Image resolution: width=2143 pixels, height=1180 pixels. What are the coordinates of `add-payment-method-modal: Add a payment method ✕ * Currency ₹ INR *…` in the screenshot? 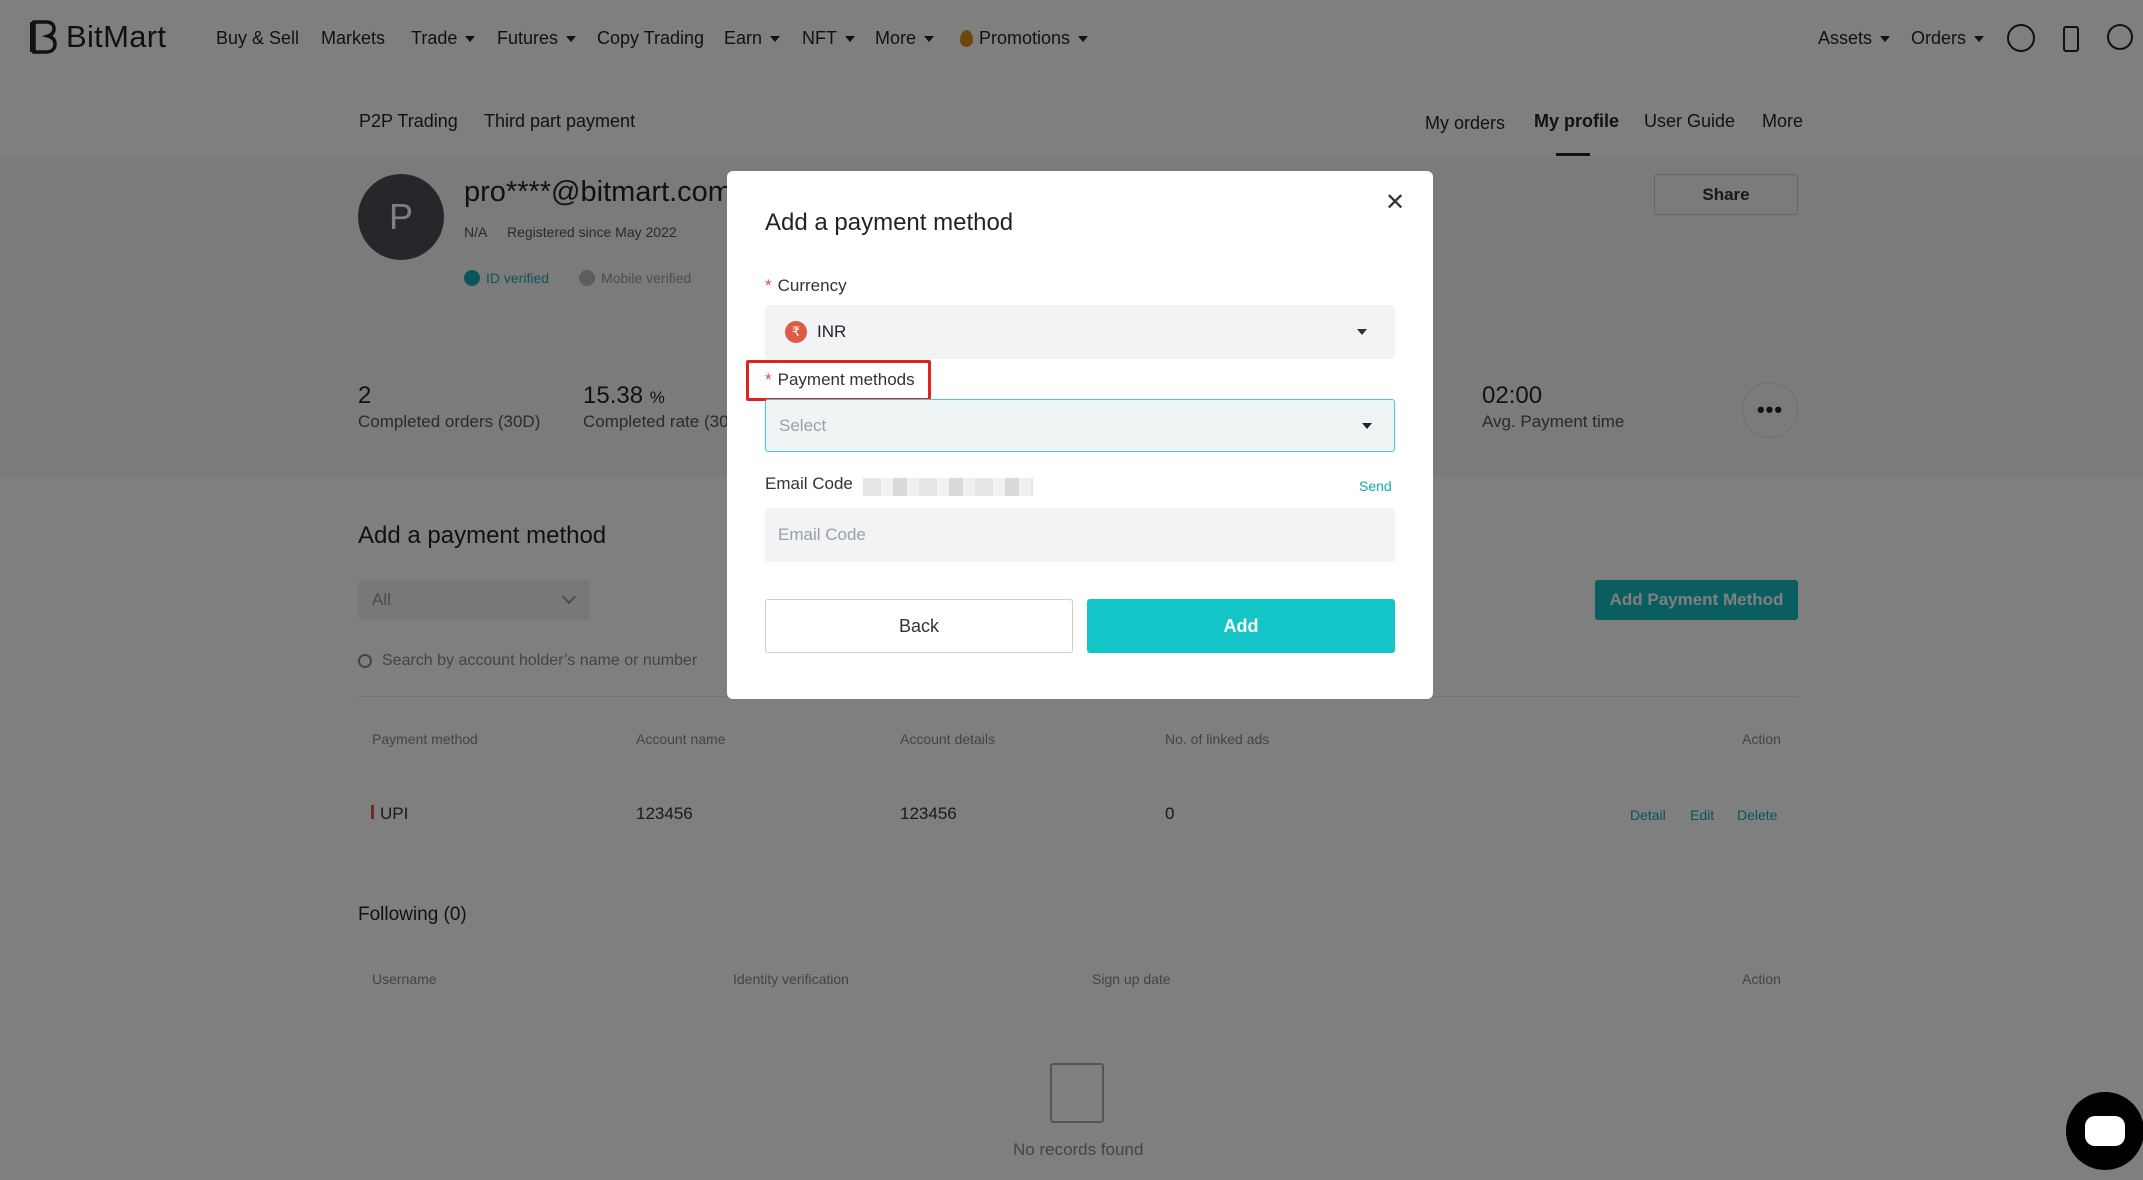 It's located at (1080, 435).